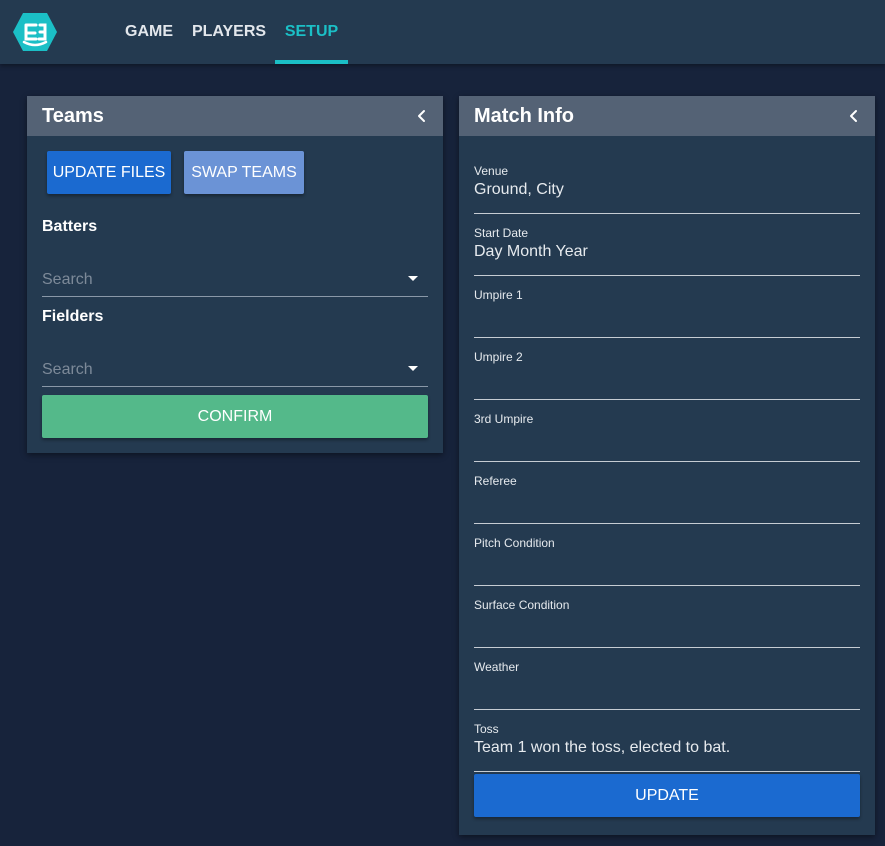 The image size is (885, 846). Describe the element at coordinates (235, 416) in the screenshot. I see `confirm-button: CONFIRM` at that location.